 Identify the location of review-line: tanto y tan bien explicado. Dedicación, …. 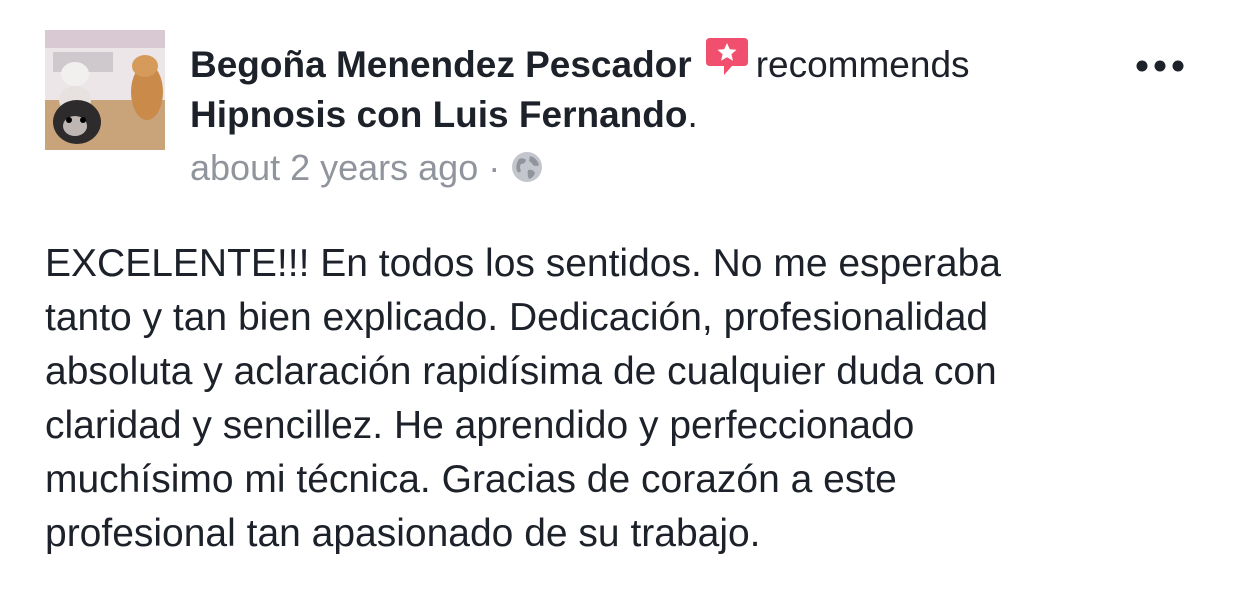
(517, 317).